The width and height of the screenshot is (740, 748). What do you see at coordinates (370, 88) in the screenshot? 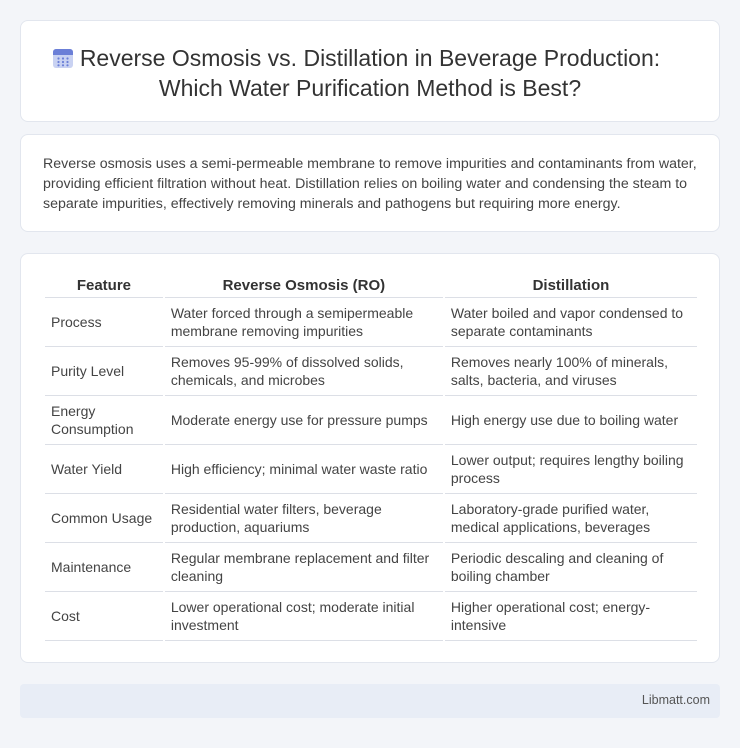
I see `title-line-2: Which Water Purification Method is Best?` at bounding box center [370, 88].